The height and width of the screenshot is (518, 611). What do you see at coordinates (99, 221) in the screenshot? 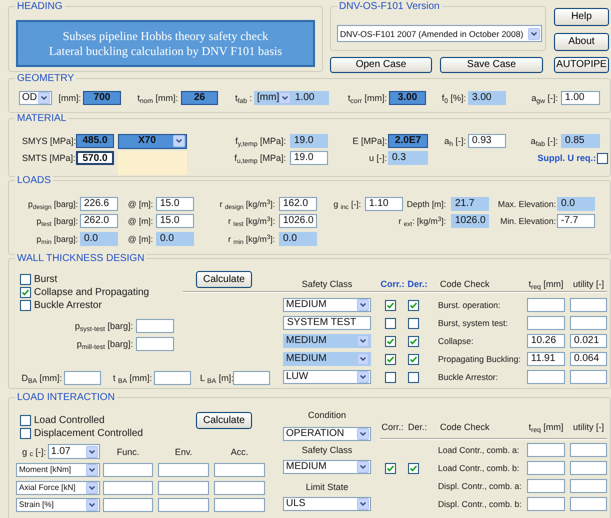
I see `input-field: 262.0` at bounding box center [99, 221].